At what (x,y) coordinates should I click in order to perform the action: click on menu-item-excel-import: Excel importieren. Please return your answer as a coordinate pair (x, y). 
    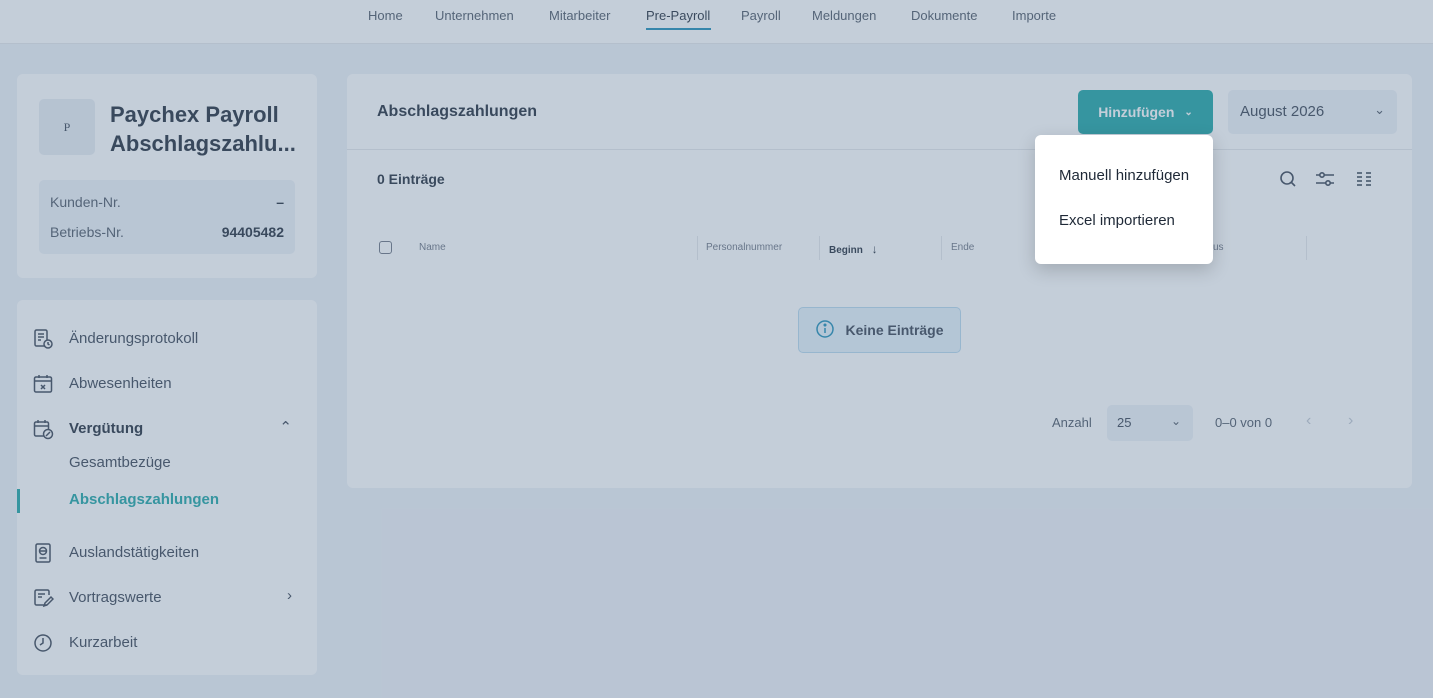
    Looking at the image, I should click on (1117, 220).